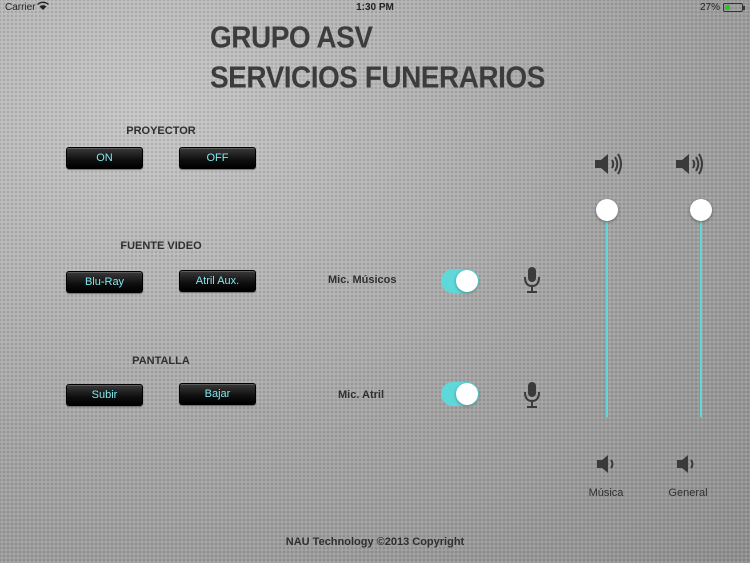 The image size is (750, 563). I want to click on atril-aux-button: Atril Aux., so click(217, 281).